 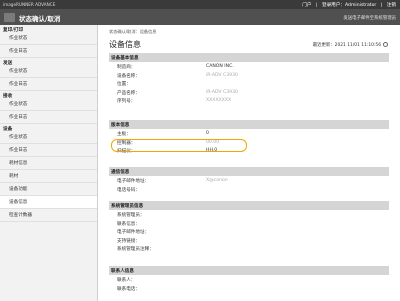 What do you see at coordinates (131, 215) in the screenshot?
I see `info-label: 系统管理员：` at bounding box center [131, 215].